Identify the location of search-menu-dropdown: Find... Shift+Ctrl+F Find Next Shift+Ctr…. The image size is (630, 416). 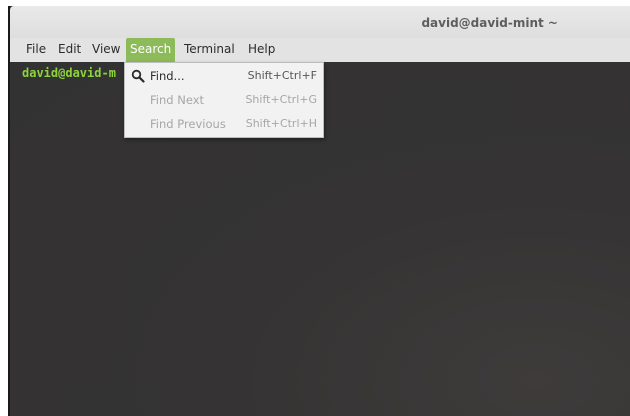
(224, 100).